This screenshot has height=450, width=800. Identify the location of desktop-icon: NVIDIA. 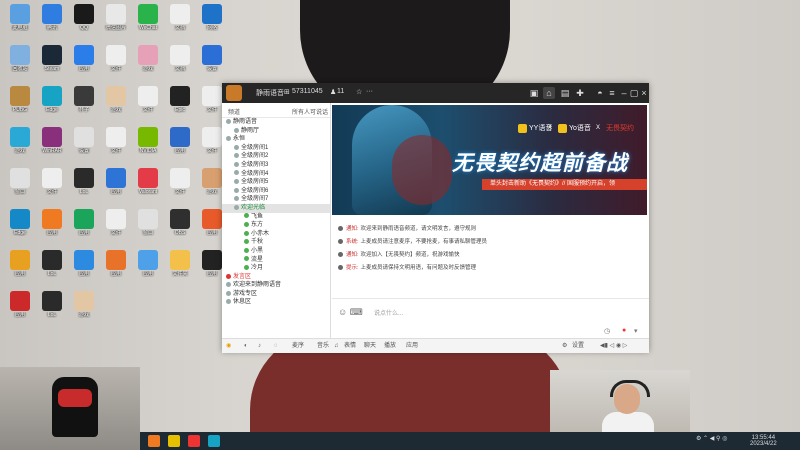
(148, 140).